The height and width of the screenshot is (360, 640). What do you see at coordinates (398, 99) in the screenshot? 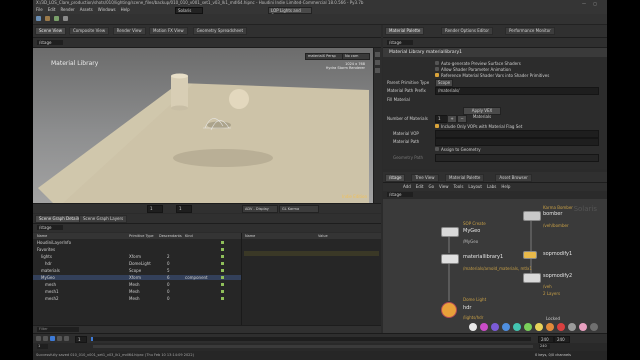
I see `fill-section-label: Fill Material` at bounding box center [398, 99].